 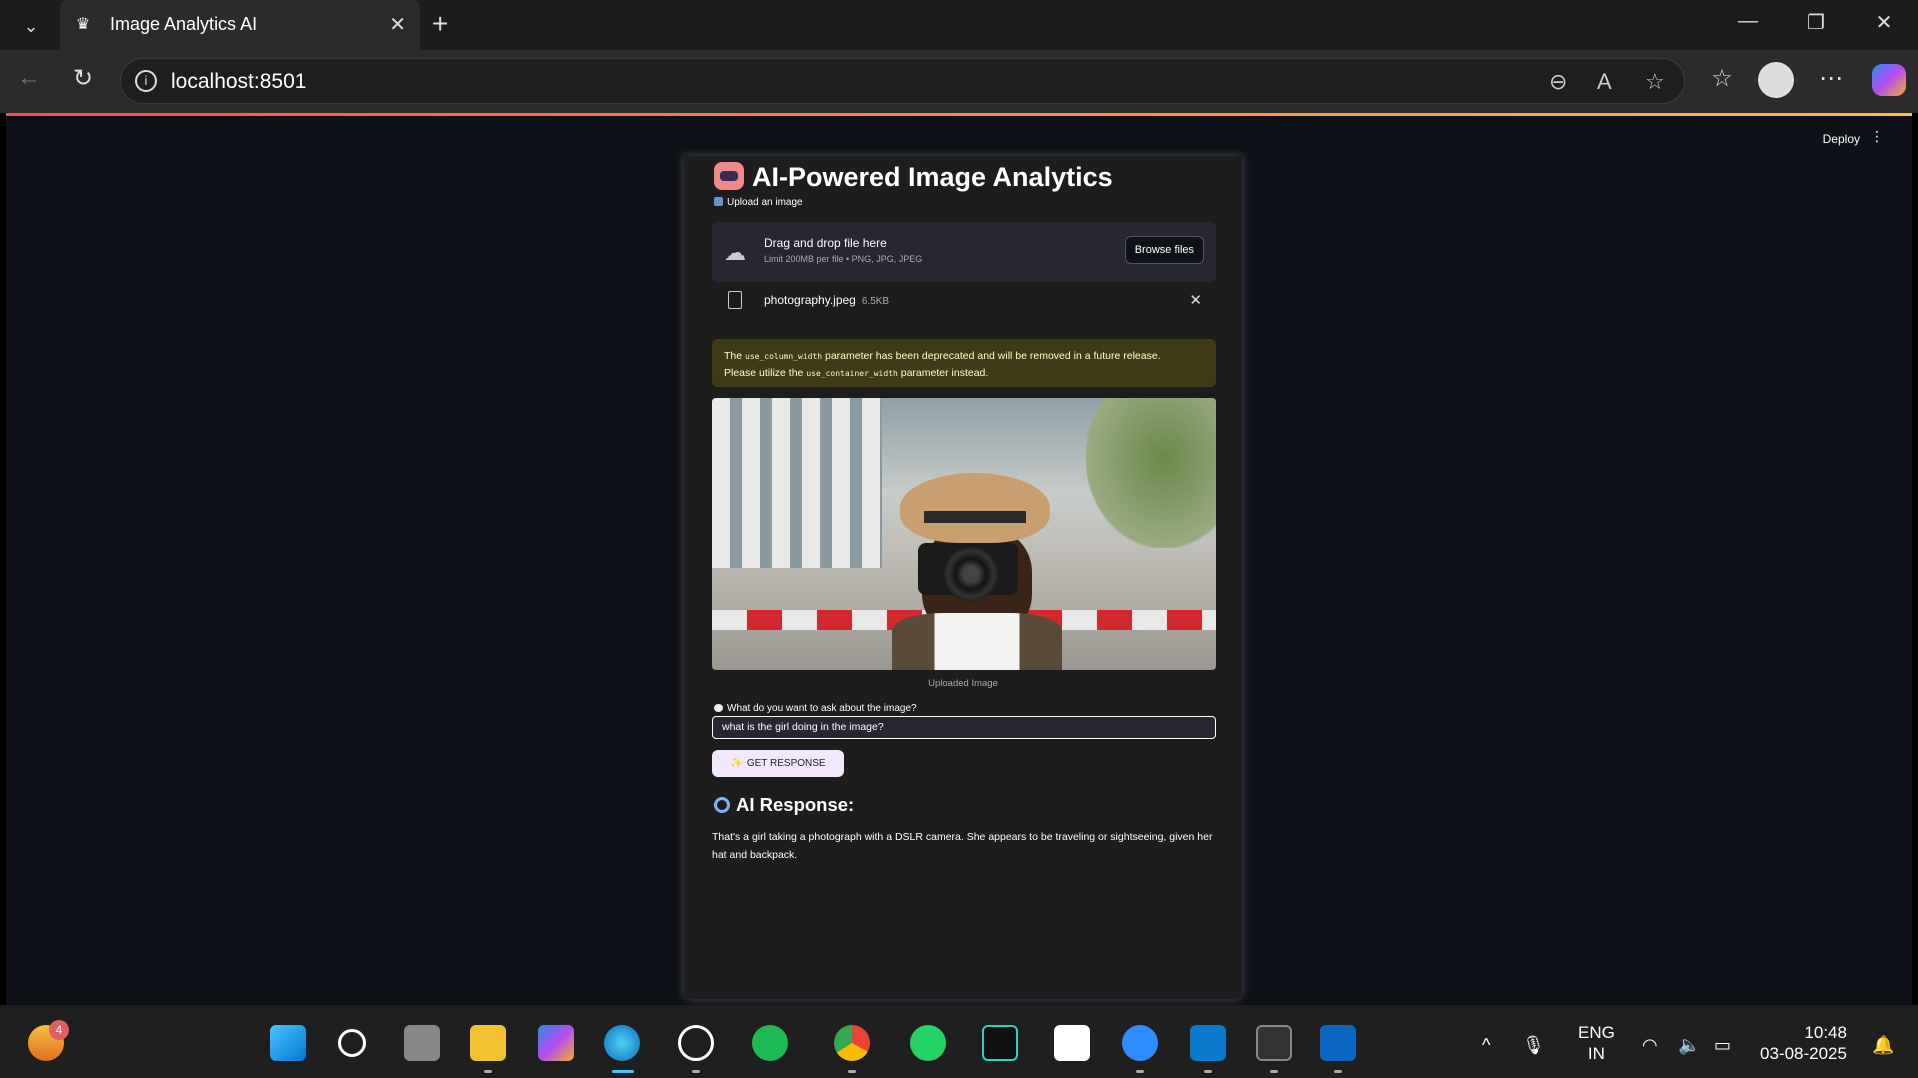 What do you see at coordinates (1889, 80) in the screenshot?
I see `copilot-icon` at bounding box center [1889, 80].